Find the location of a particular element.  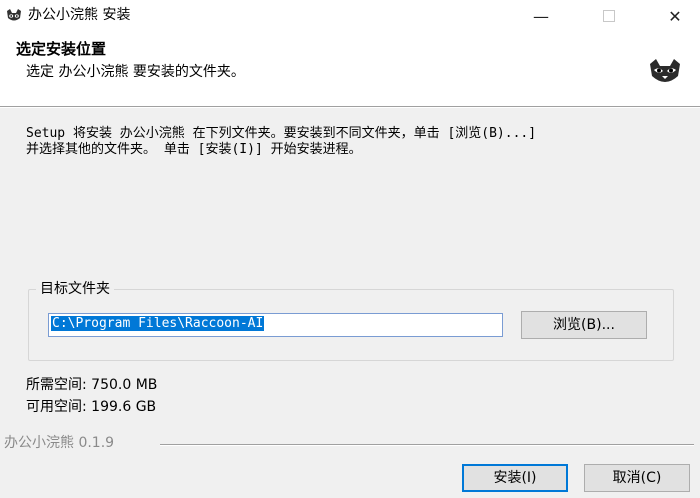

minimize-button: — is located at coordinates (541, 16).